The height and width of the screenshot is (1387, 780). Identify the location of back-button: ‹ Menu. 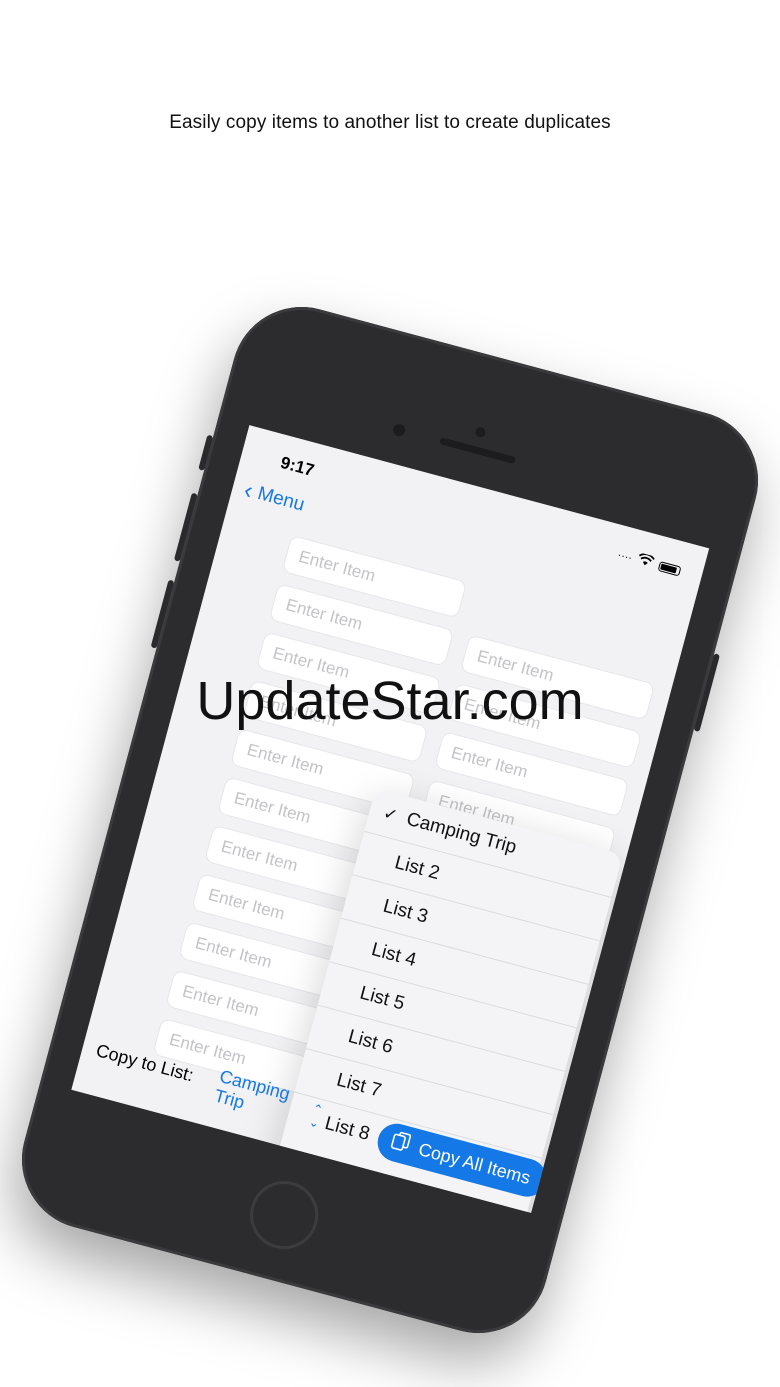
(274, 496).